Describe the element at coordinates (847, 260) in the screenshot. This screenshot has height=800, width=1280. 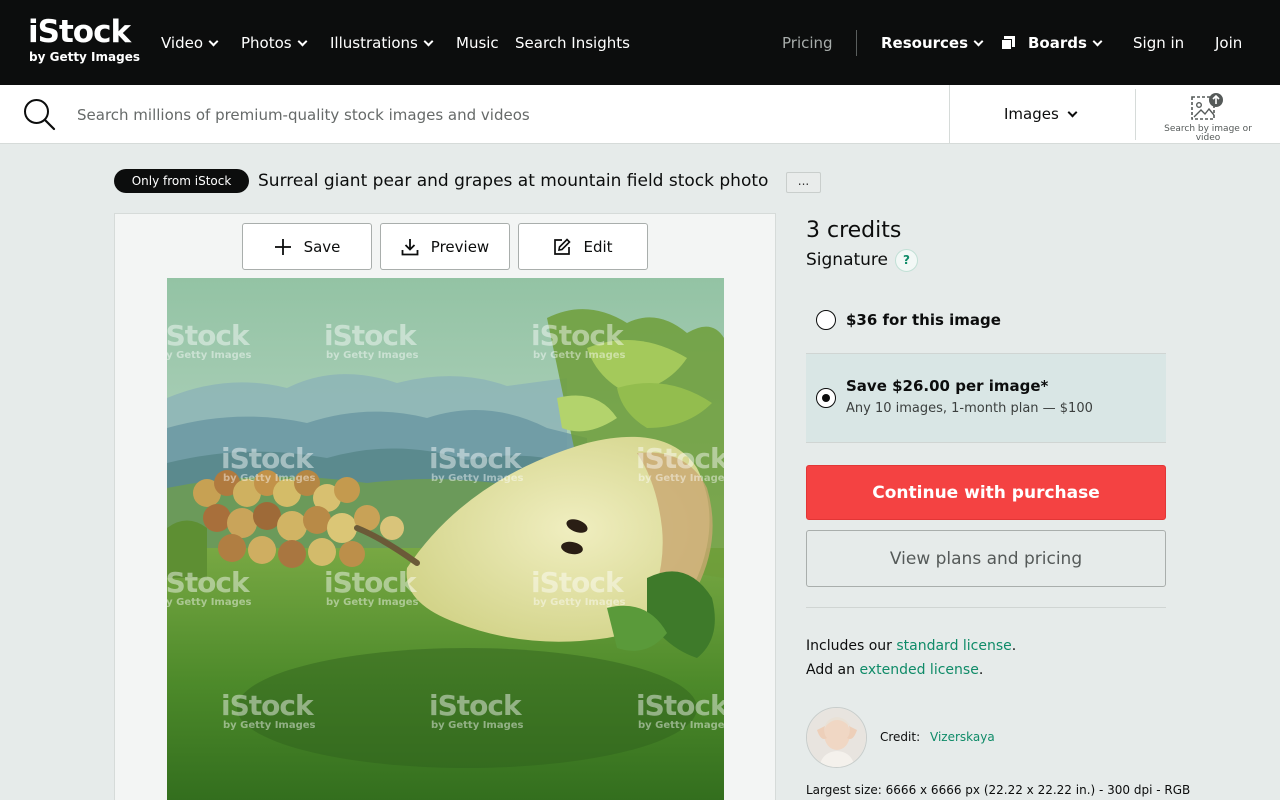
I see `collection-tier: Signature` at that location.